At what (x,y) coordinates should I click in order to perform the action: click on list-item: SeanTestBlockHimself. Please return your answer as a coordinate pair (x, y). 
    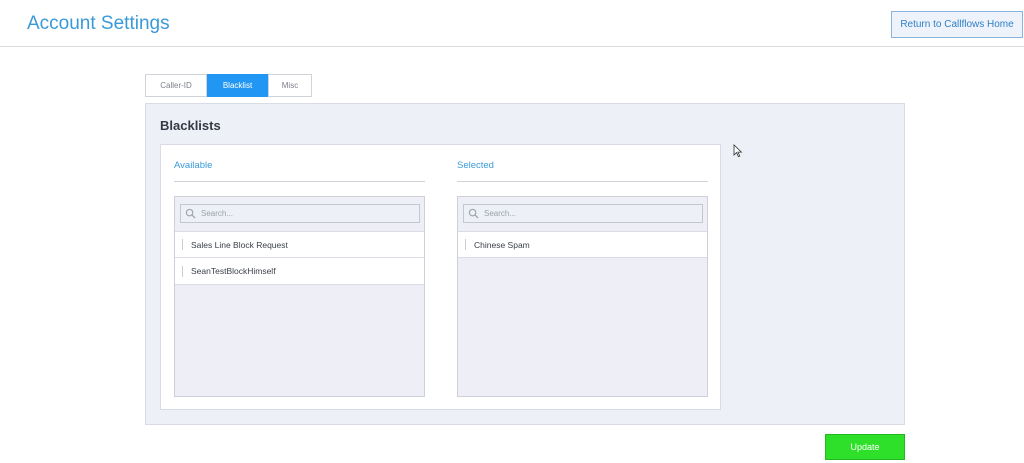
    Looking at the image, I should click on (299, 271).